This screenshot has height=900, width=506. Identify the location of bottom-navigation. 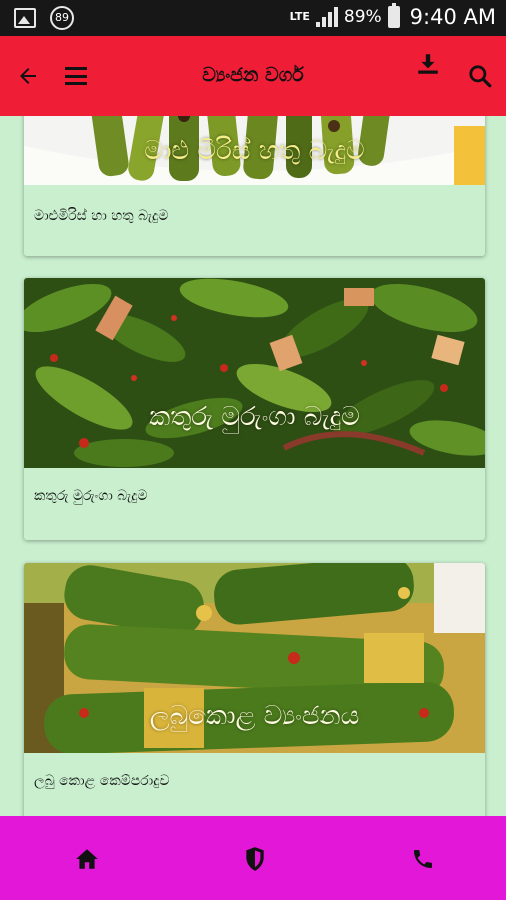
(253, 858).